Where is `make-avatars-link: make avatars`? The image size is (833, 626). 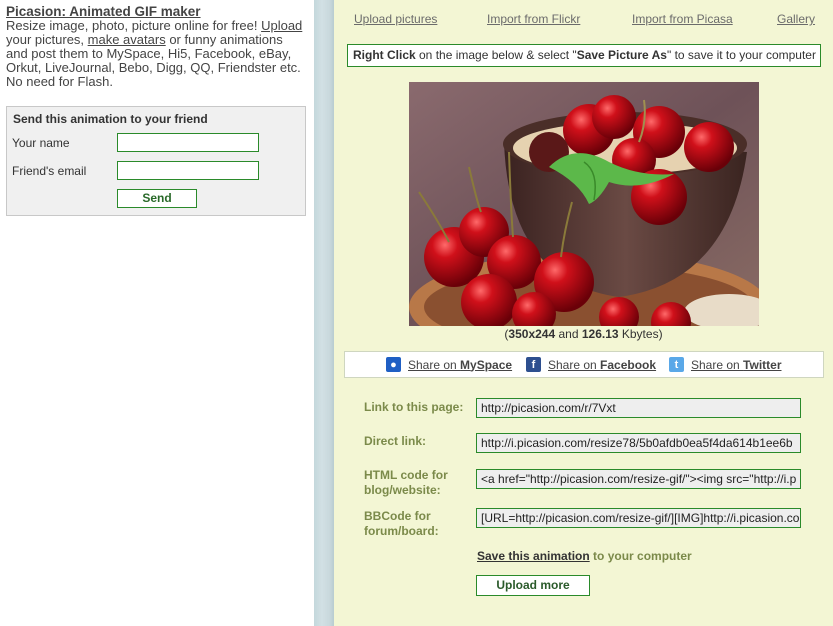
make-avatars-link: make avatars is located at coordinates (127, 39).